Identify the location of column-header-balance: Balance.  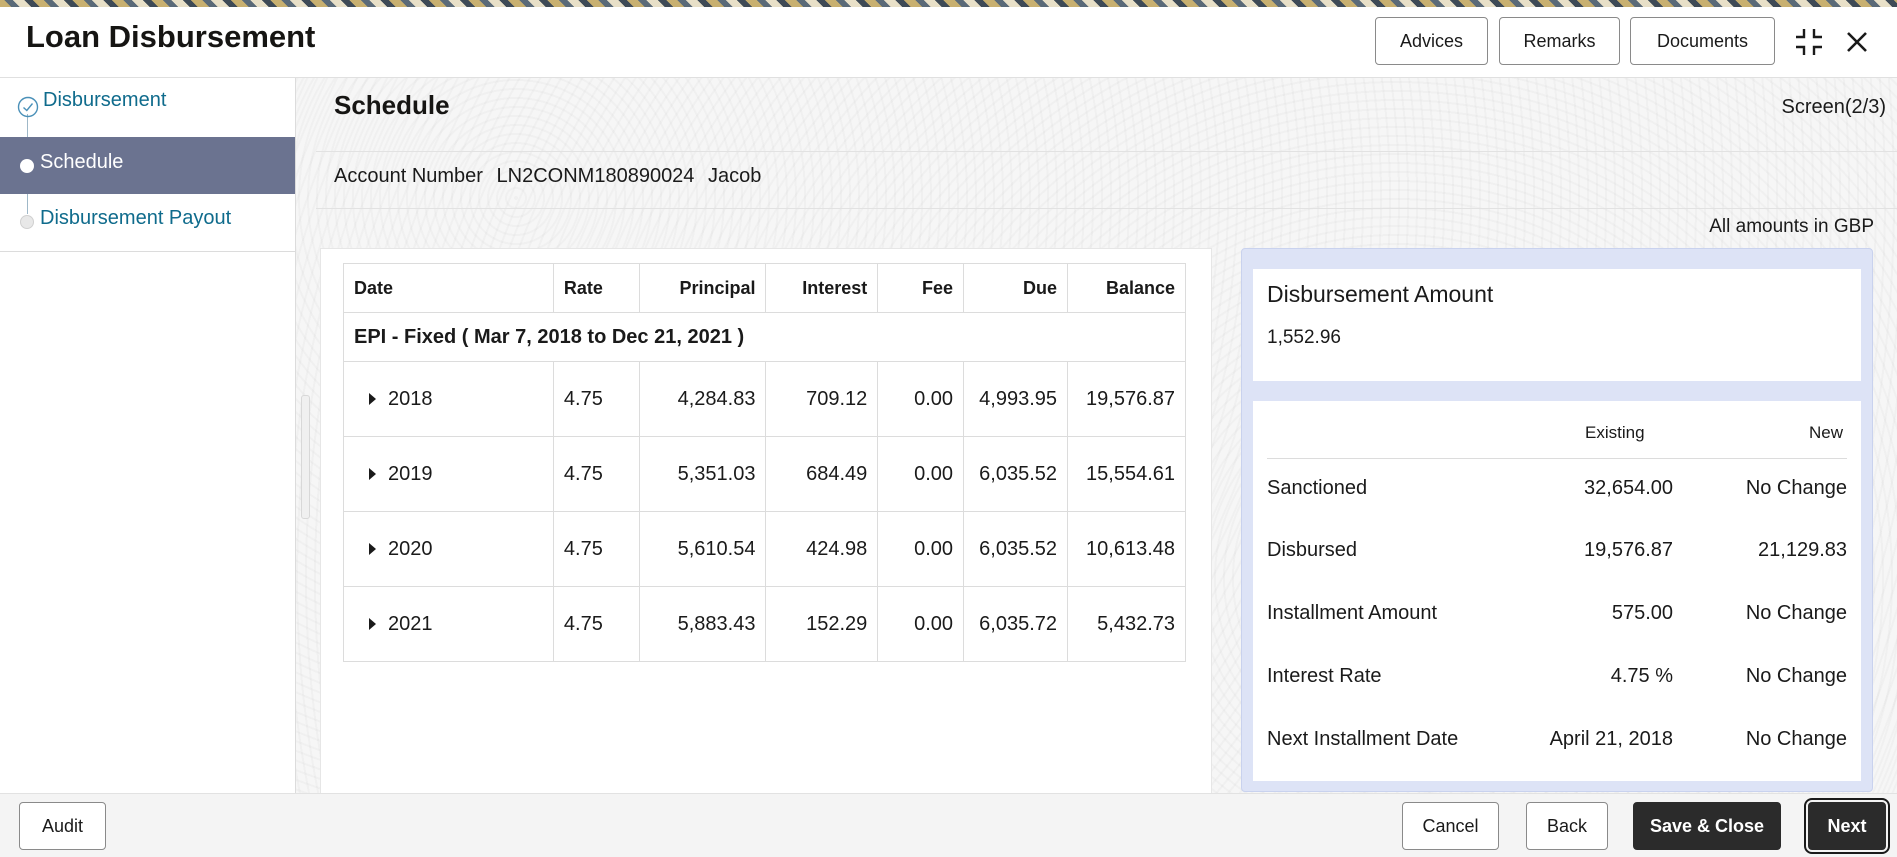
(1126, 288).